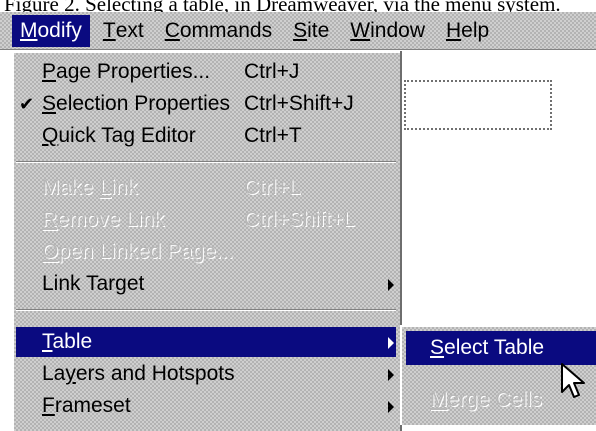 Image resolution: width=596 pixels, height=431 pixels. Describe the element at coordinates (206, 342) in the screenshot. I see `menu-item-table: Table` at that location.